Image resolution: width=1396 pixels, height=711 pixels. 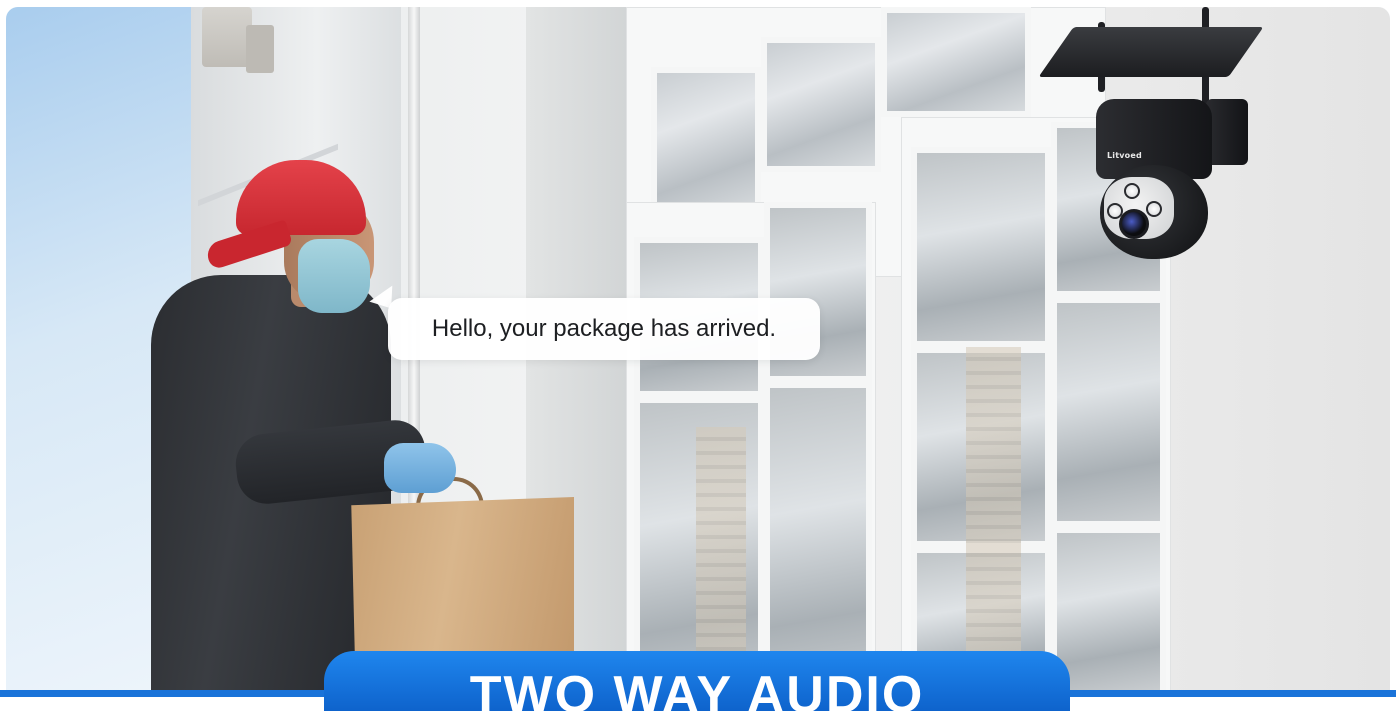 What do you see at coordinates (420, 468) in the screenshot?
I see `blue-glove` at bounding box center [420, 468].